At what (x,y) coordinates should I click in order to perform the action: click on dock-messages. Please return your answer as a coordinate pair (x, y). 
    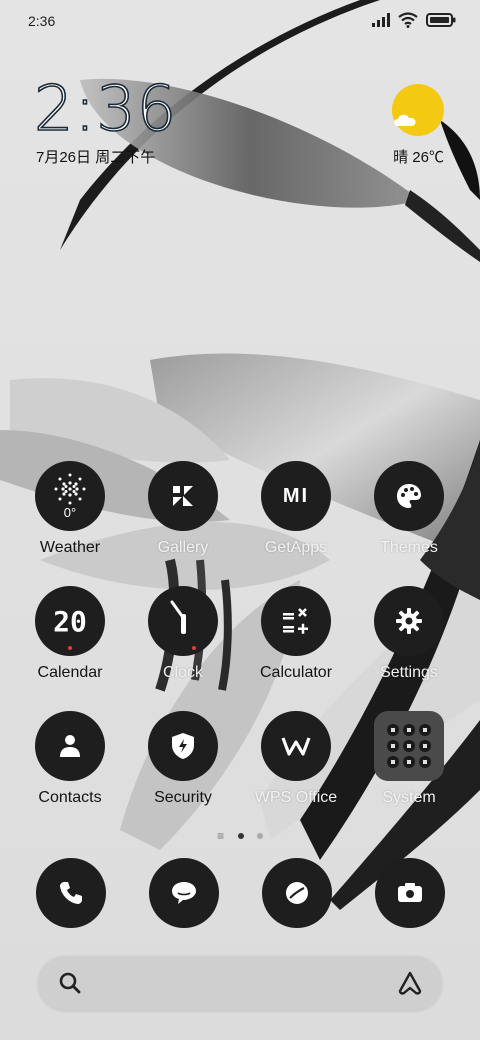
    Looking at the image, I should click on (184, 893).